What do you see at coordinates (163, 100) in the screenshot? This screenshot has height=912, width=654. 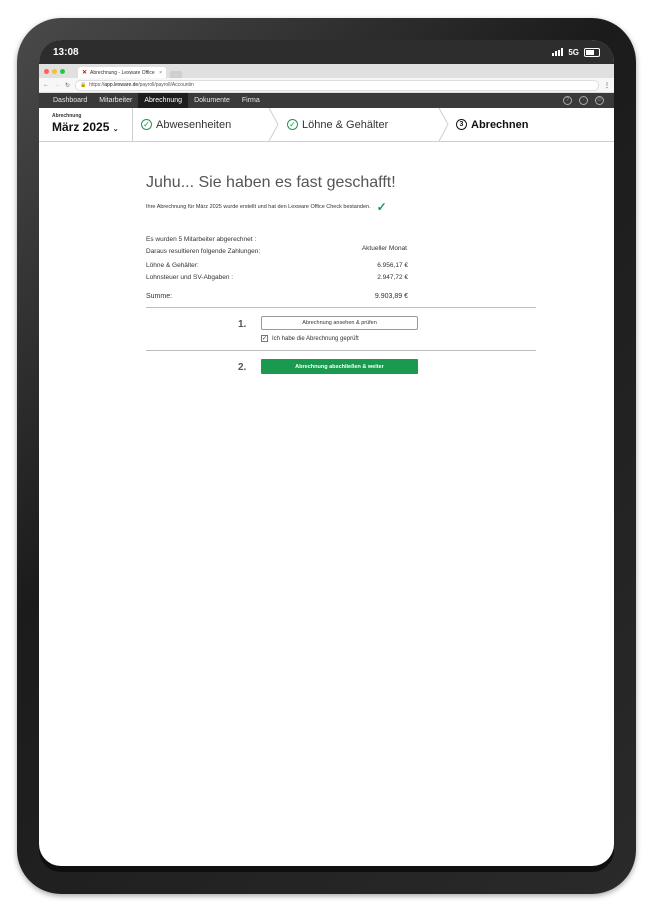 I see `nav-item-abrechnung: Abrechnung` at bounding box center [163, 100].